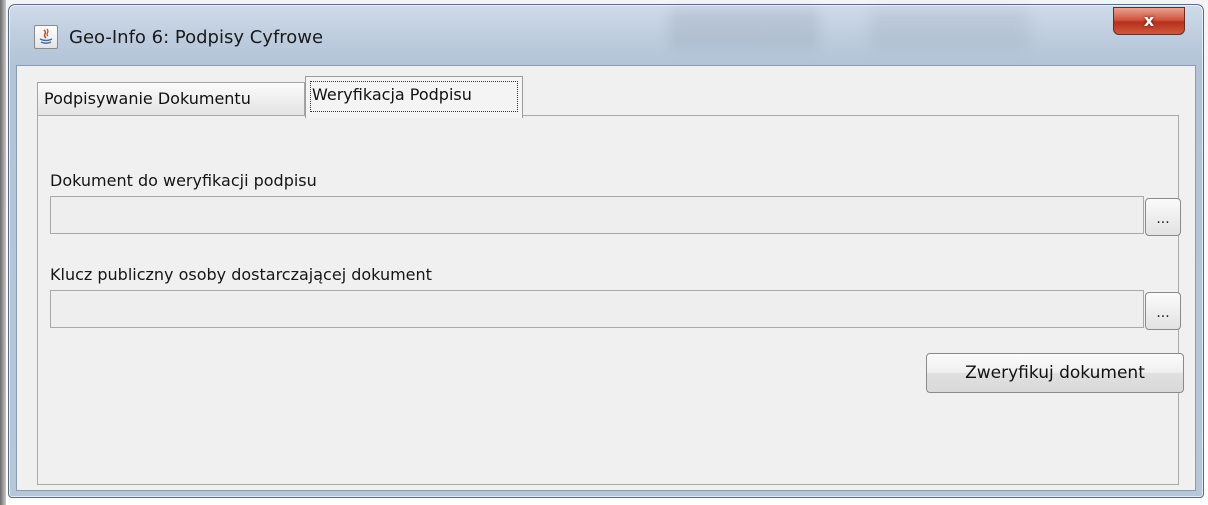  Describe the element at coordinates (1149, 21) in the screenshot. I see `close-button: x` at that location.